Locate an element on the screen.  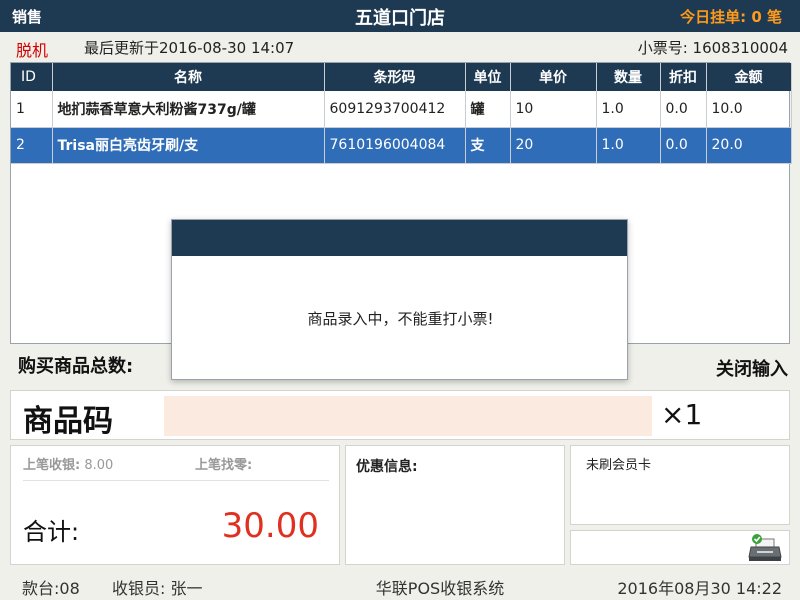
held-orders-label: 今日挂单: is located at coordinates (716, 17).